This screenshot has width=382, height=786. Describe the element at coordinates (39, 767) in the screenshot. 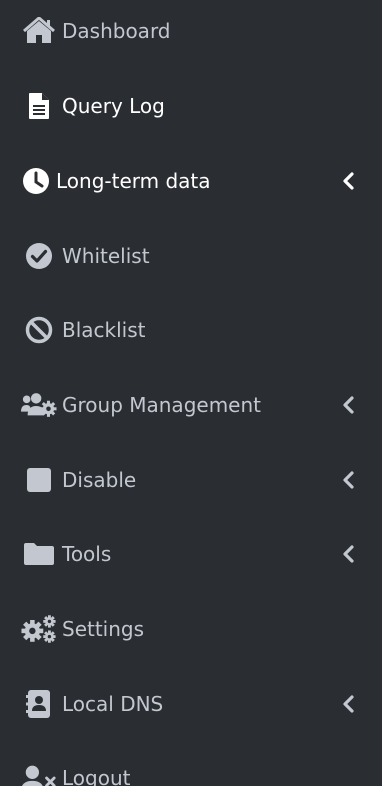

I see `user-times-icon` at that location.